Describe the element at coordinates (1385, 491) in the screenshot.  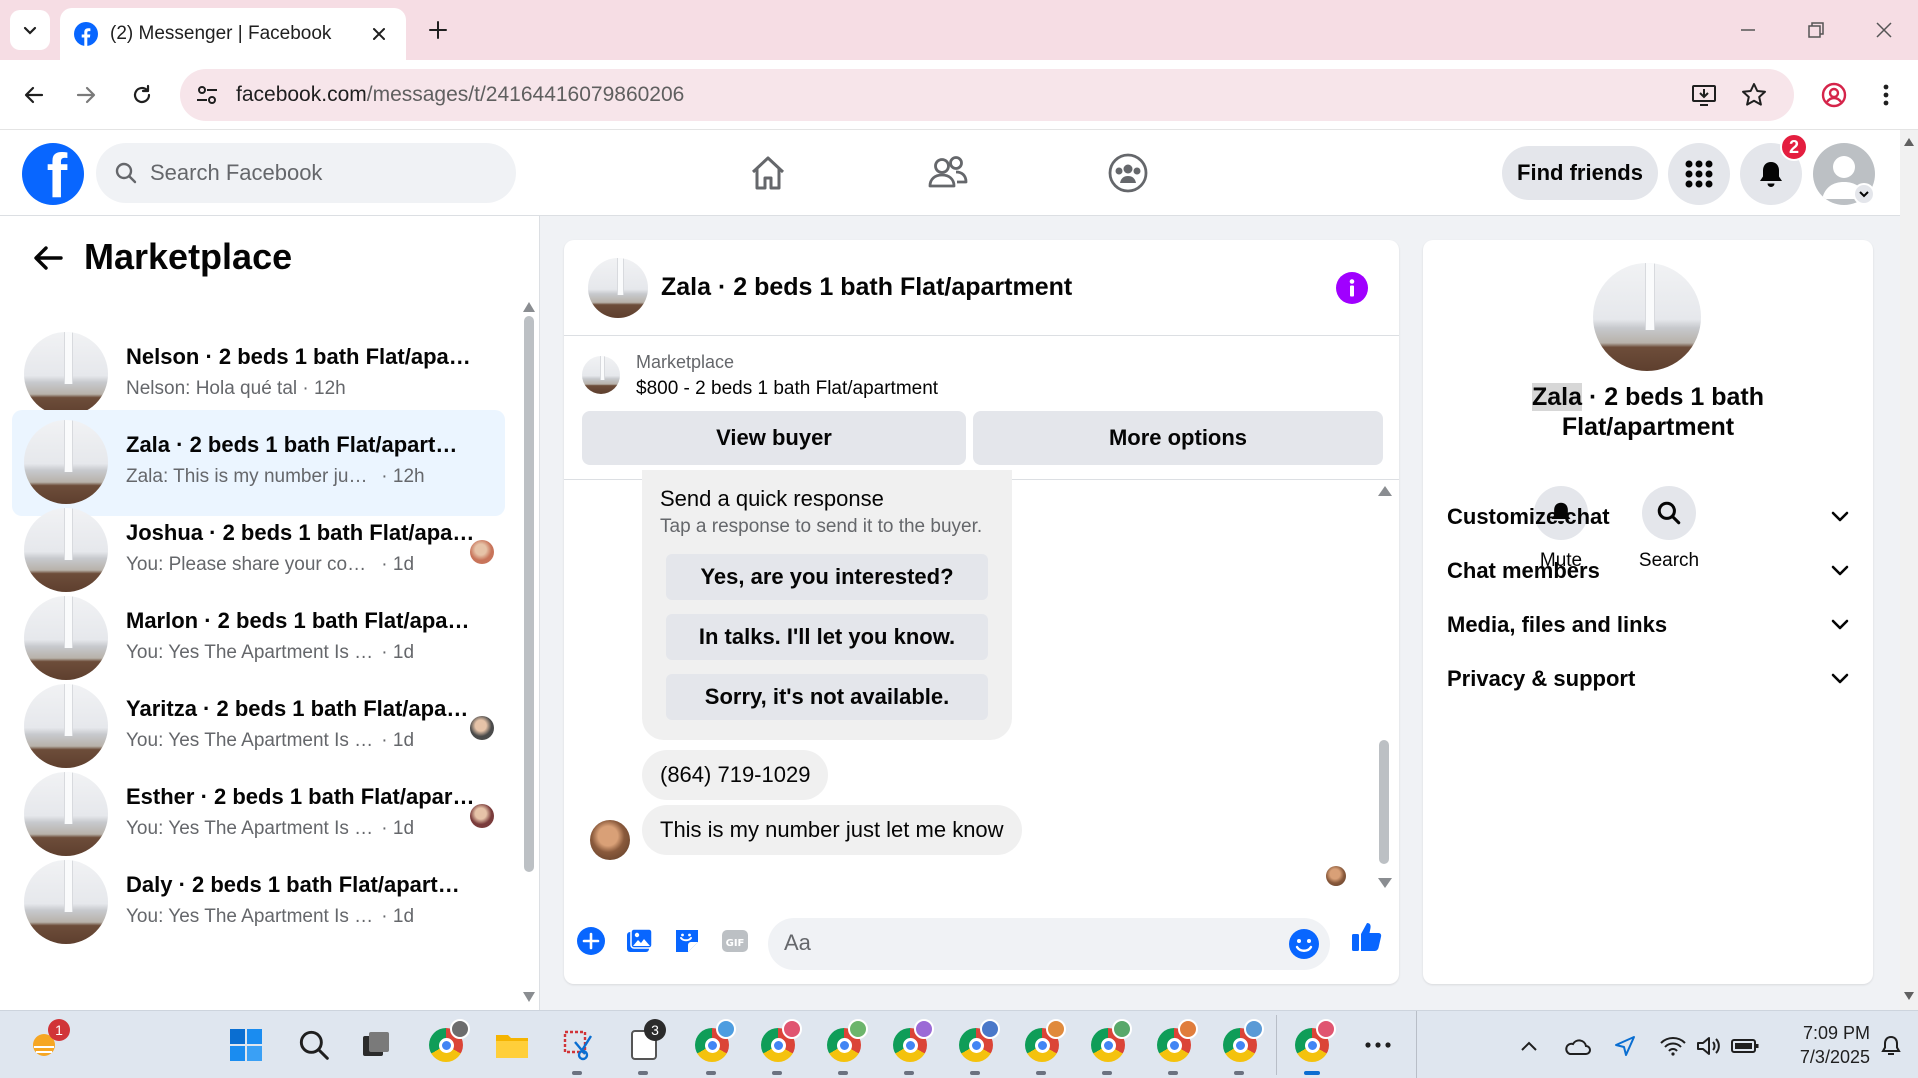
I see `scroll-up-arrow` at that location.